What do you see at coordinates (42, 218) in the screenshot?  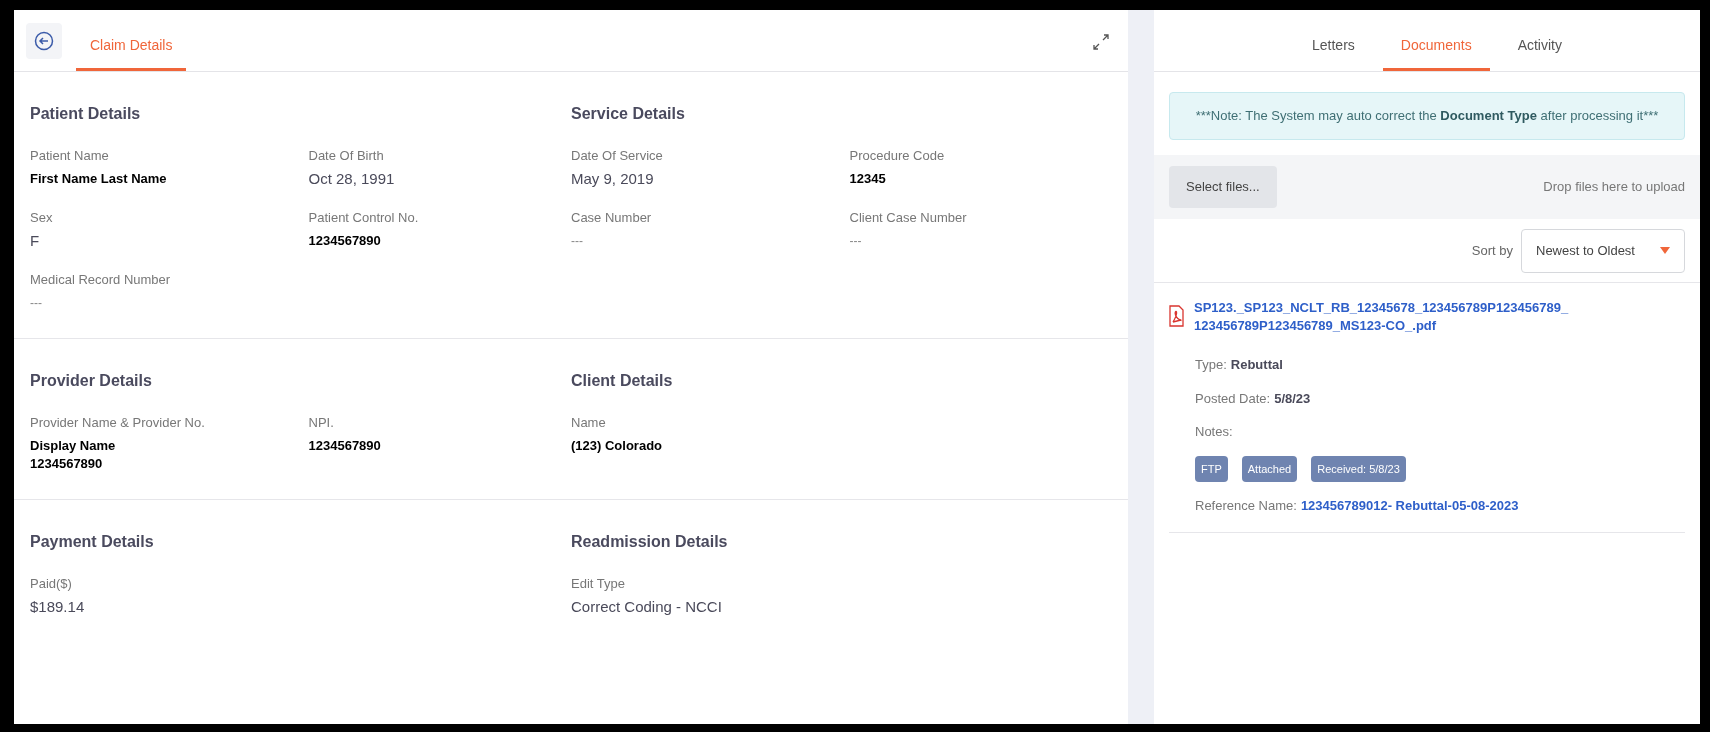 I see `field-label: Sex` at bounding box center [42, 218].